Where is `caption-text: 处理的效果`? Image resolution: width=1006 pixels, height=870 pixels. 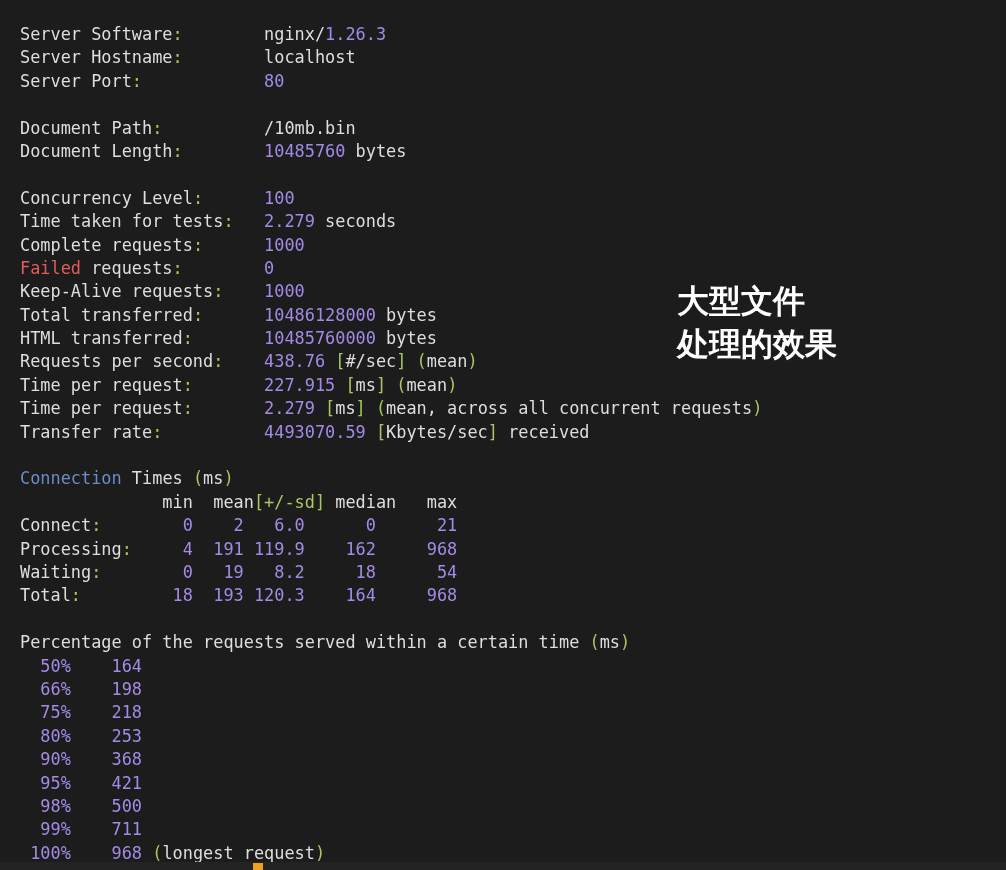
caption-text: 处理的效果 is located at coordinates (757, 344).